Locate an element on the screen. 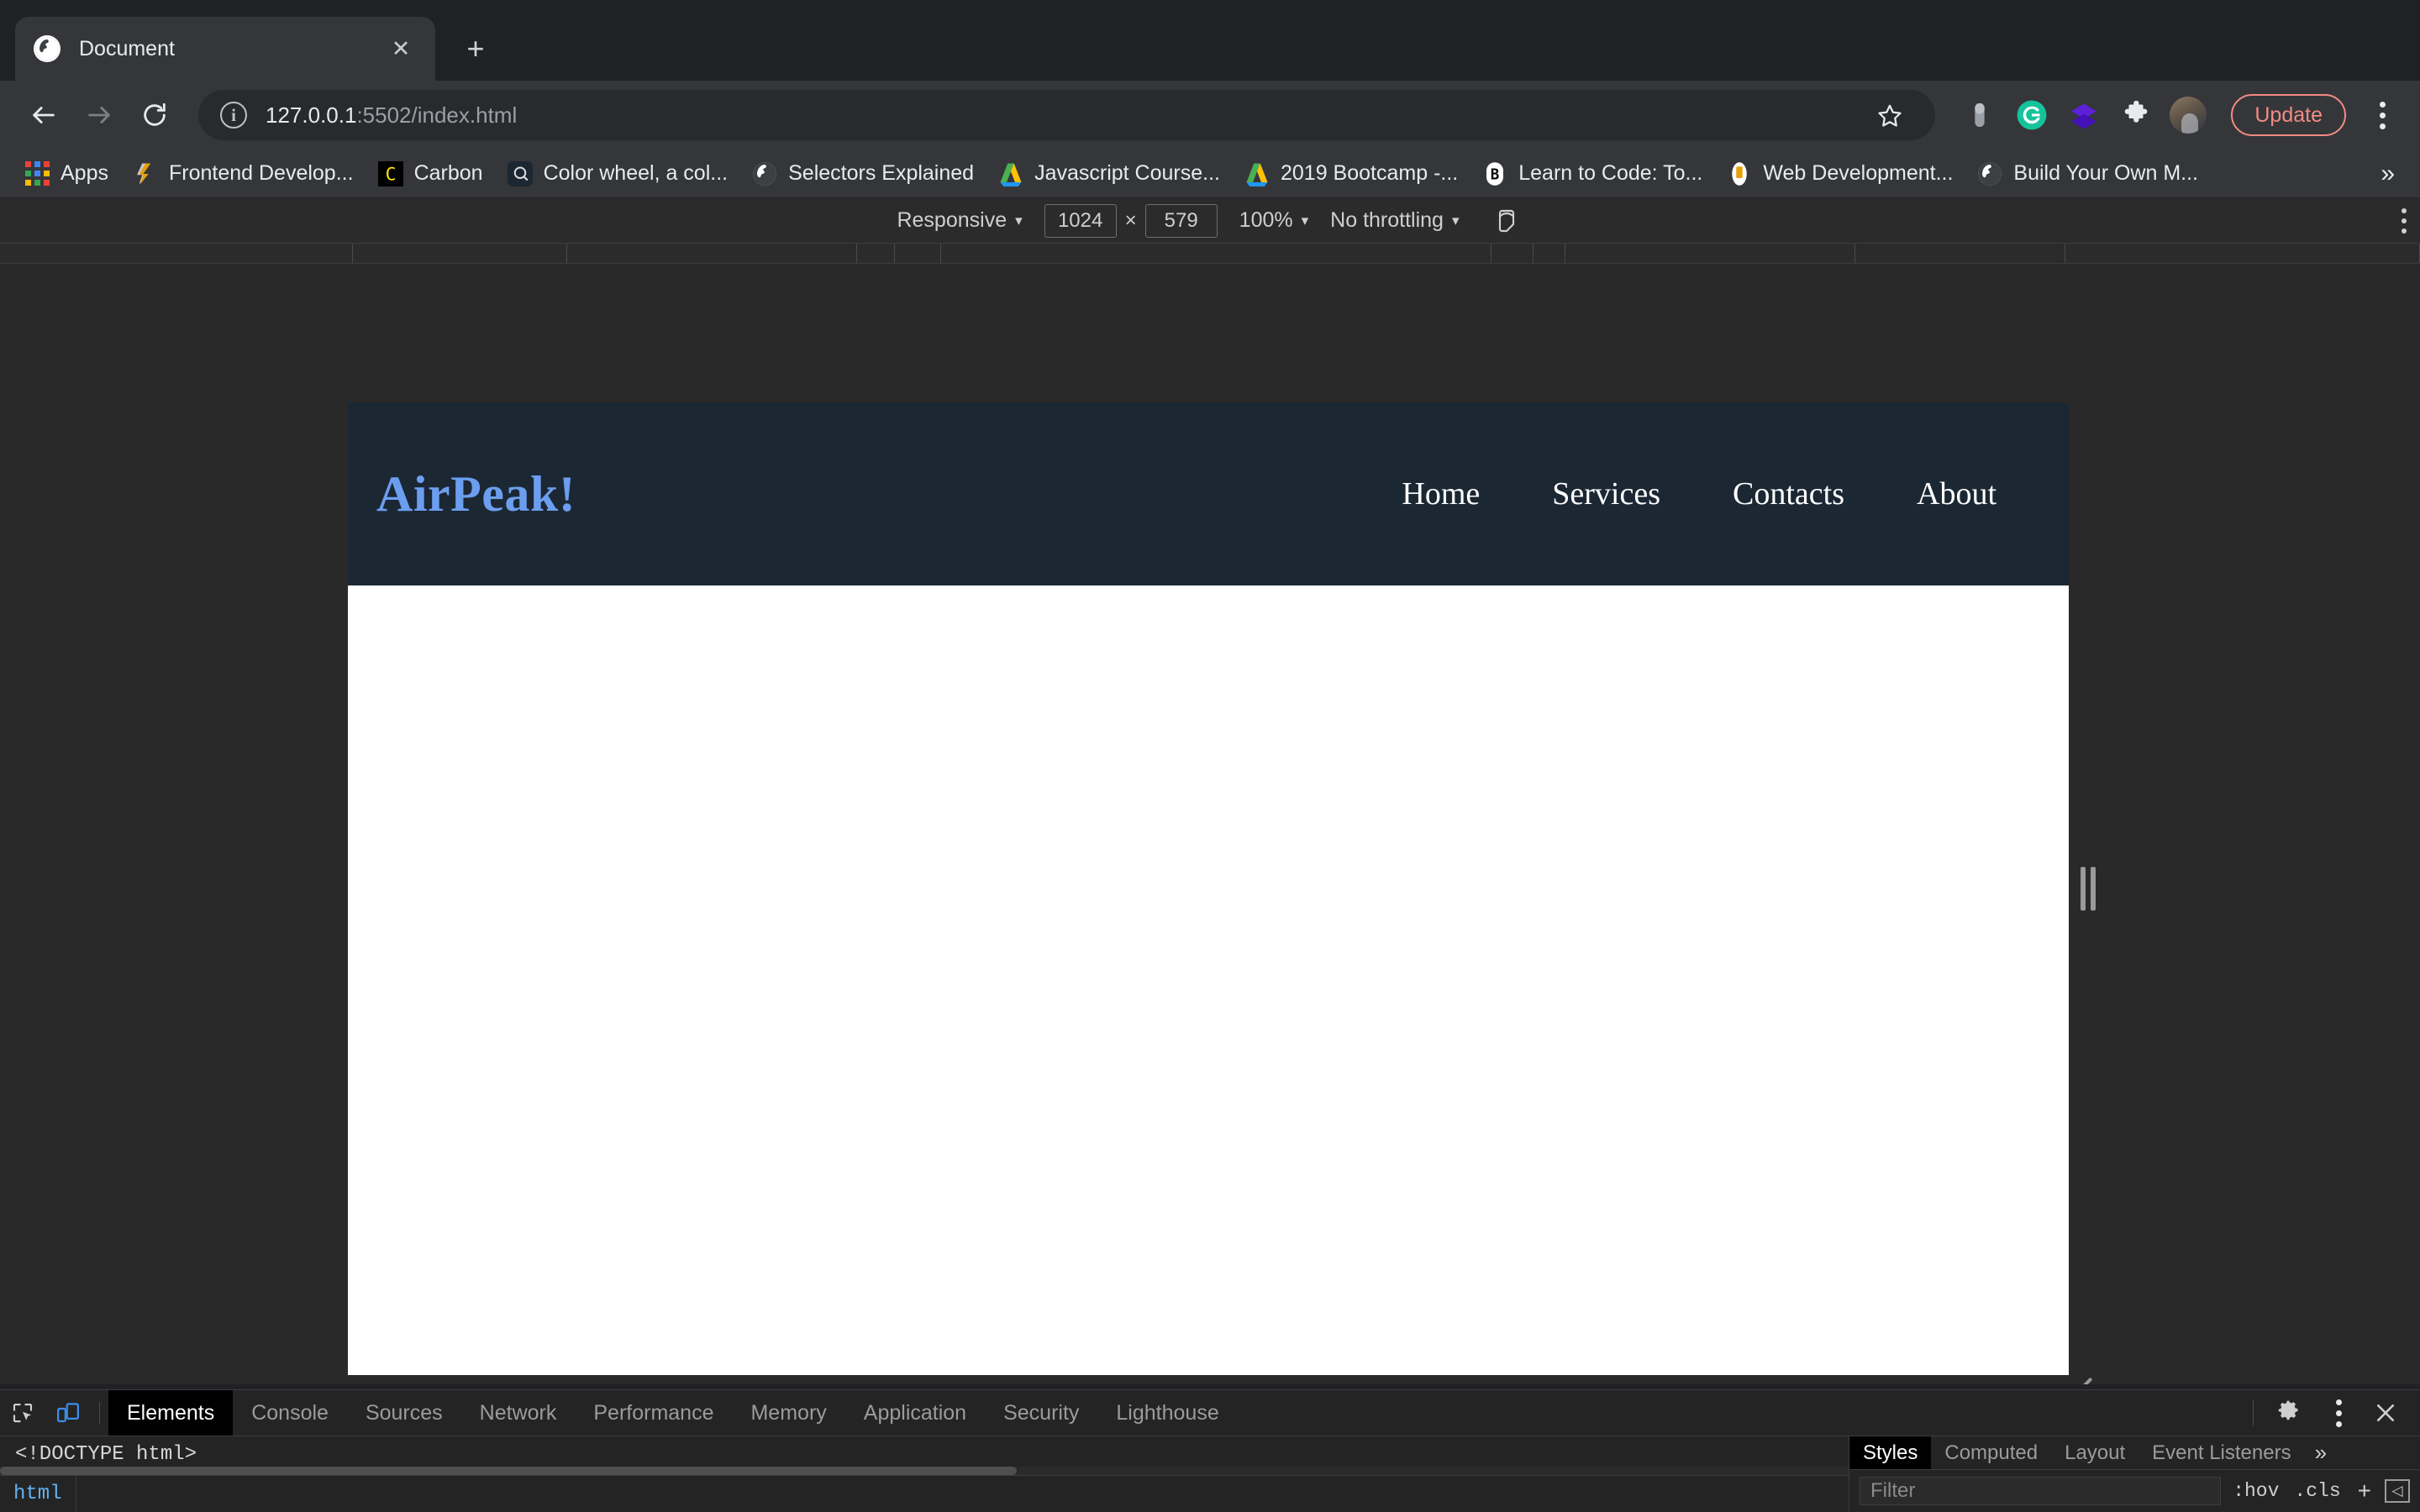  class-toggle: .cls is located at coordinates (2317, 1491).